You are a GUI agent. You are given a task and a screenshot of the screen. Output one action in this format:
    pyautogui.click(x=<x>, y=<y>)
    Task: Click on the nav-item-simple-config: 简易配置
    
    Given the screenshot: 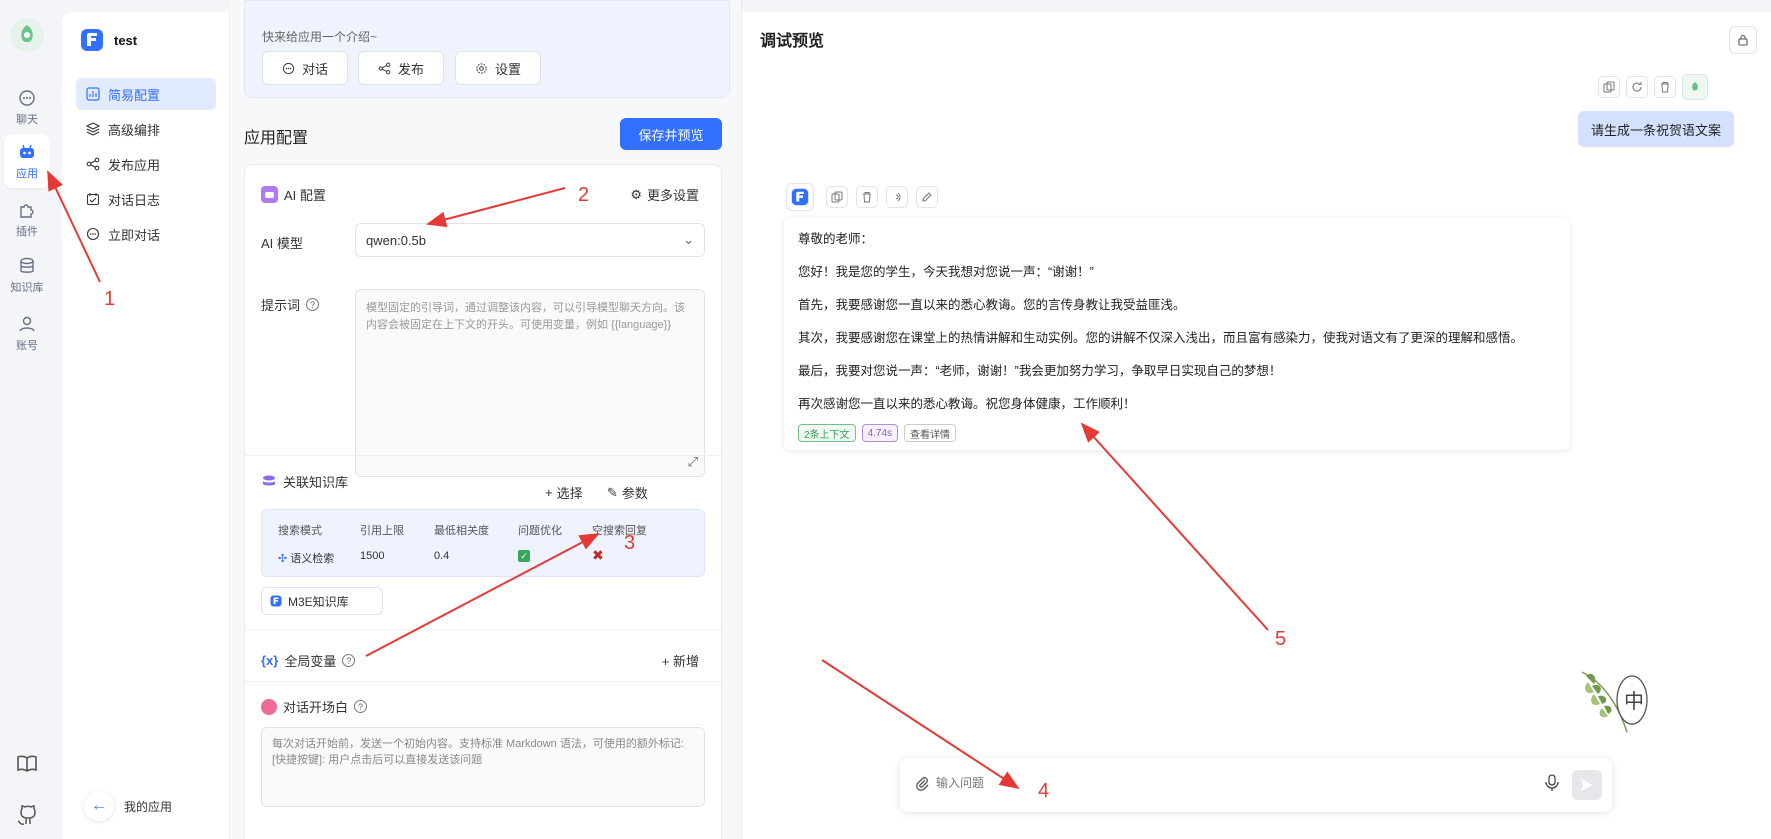 What is the action you would take?
    pyautogui.click(x=146, y=94)
    